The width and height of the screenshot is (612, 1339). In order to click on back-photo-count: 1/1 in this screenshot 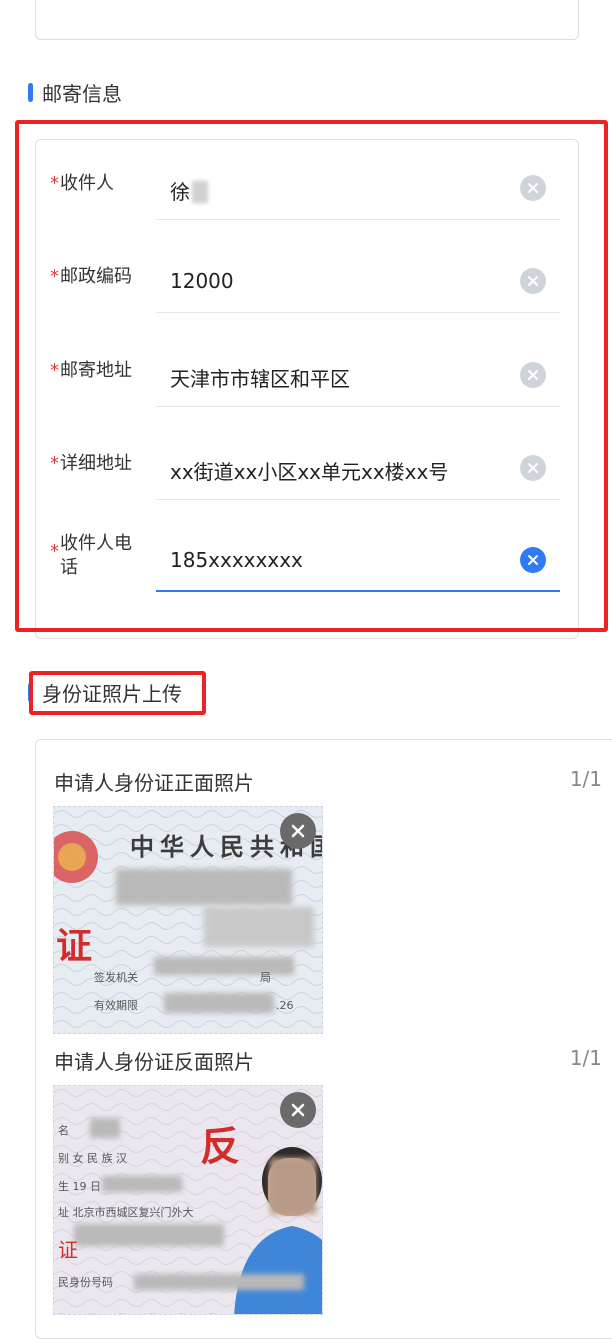, I will do `click(585, 1058)`.